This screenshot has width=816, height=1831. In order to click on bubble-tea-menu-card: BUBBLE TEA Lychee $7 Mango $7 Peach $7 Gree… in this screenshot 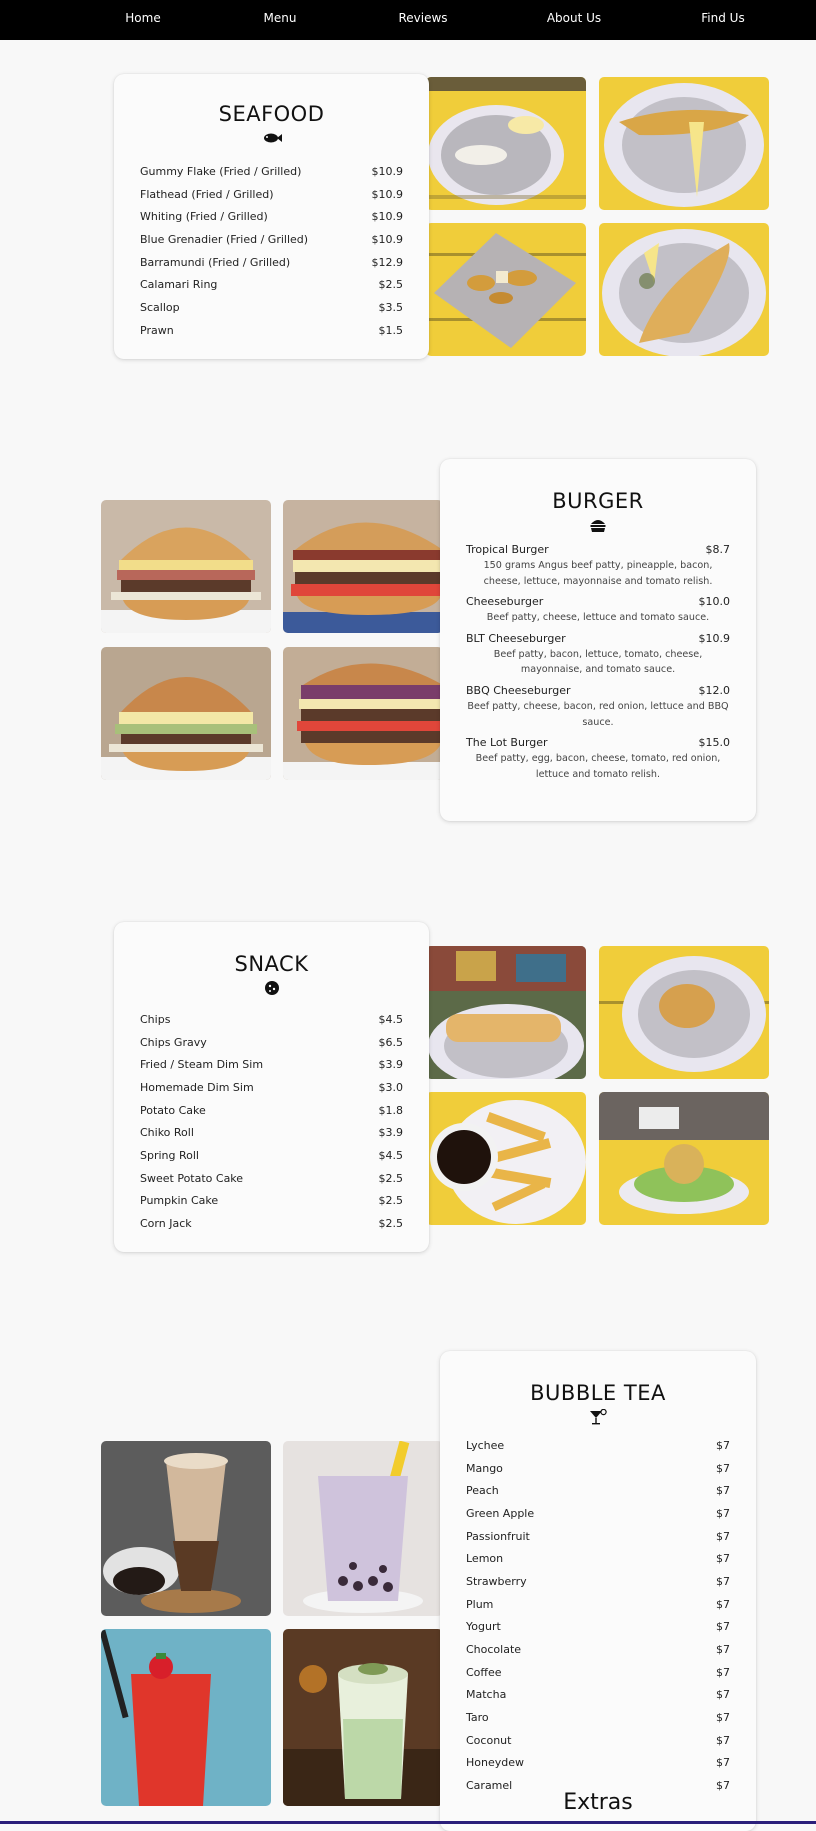, I will do `click(598, 1591)`.